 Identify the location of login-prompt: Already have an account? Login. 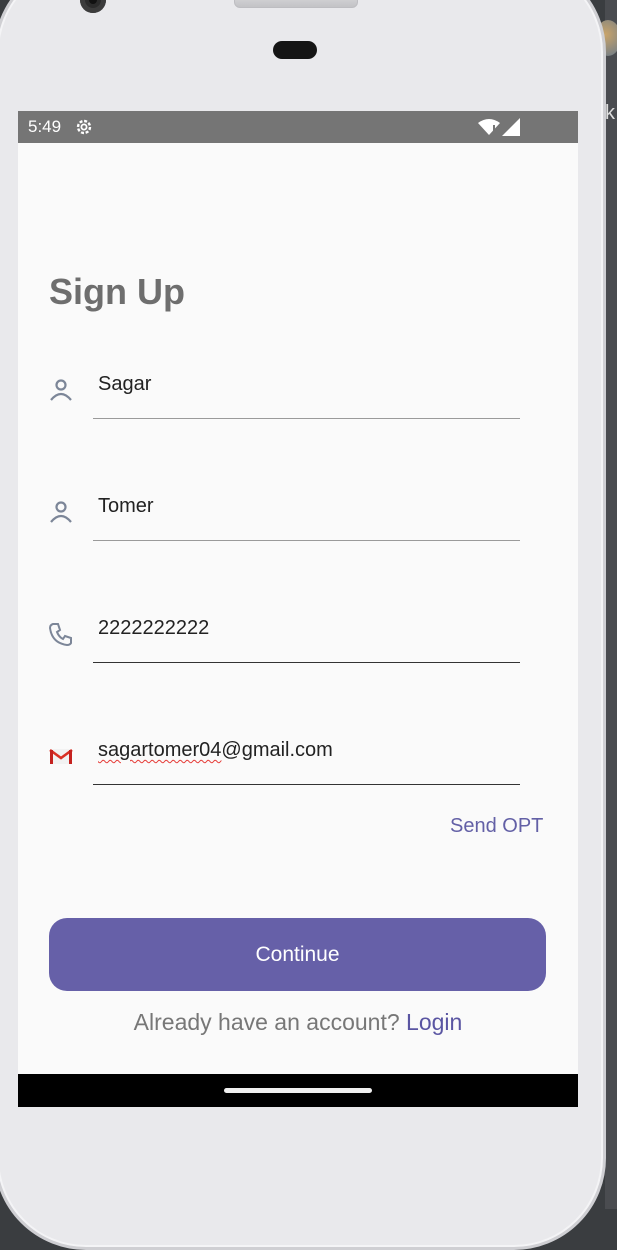
(298, 1022).